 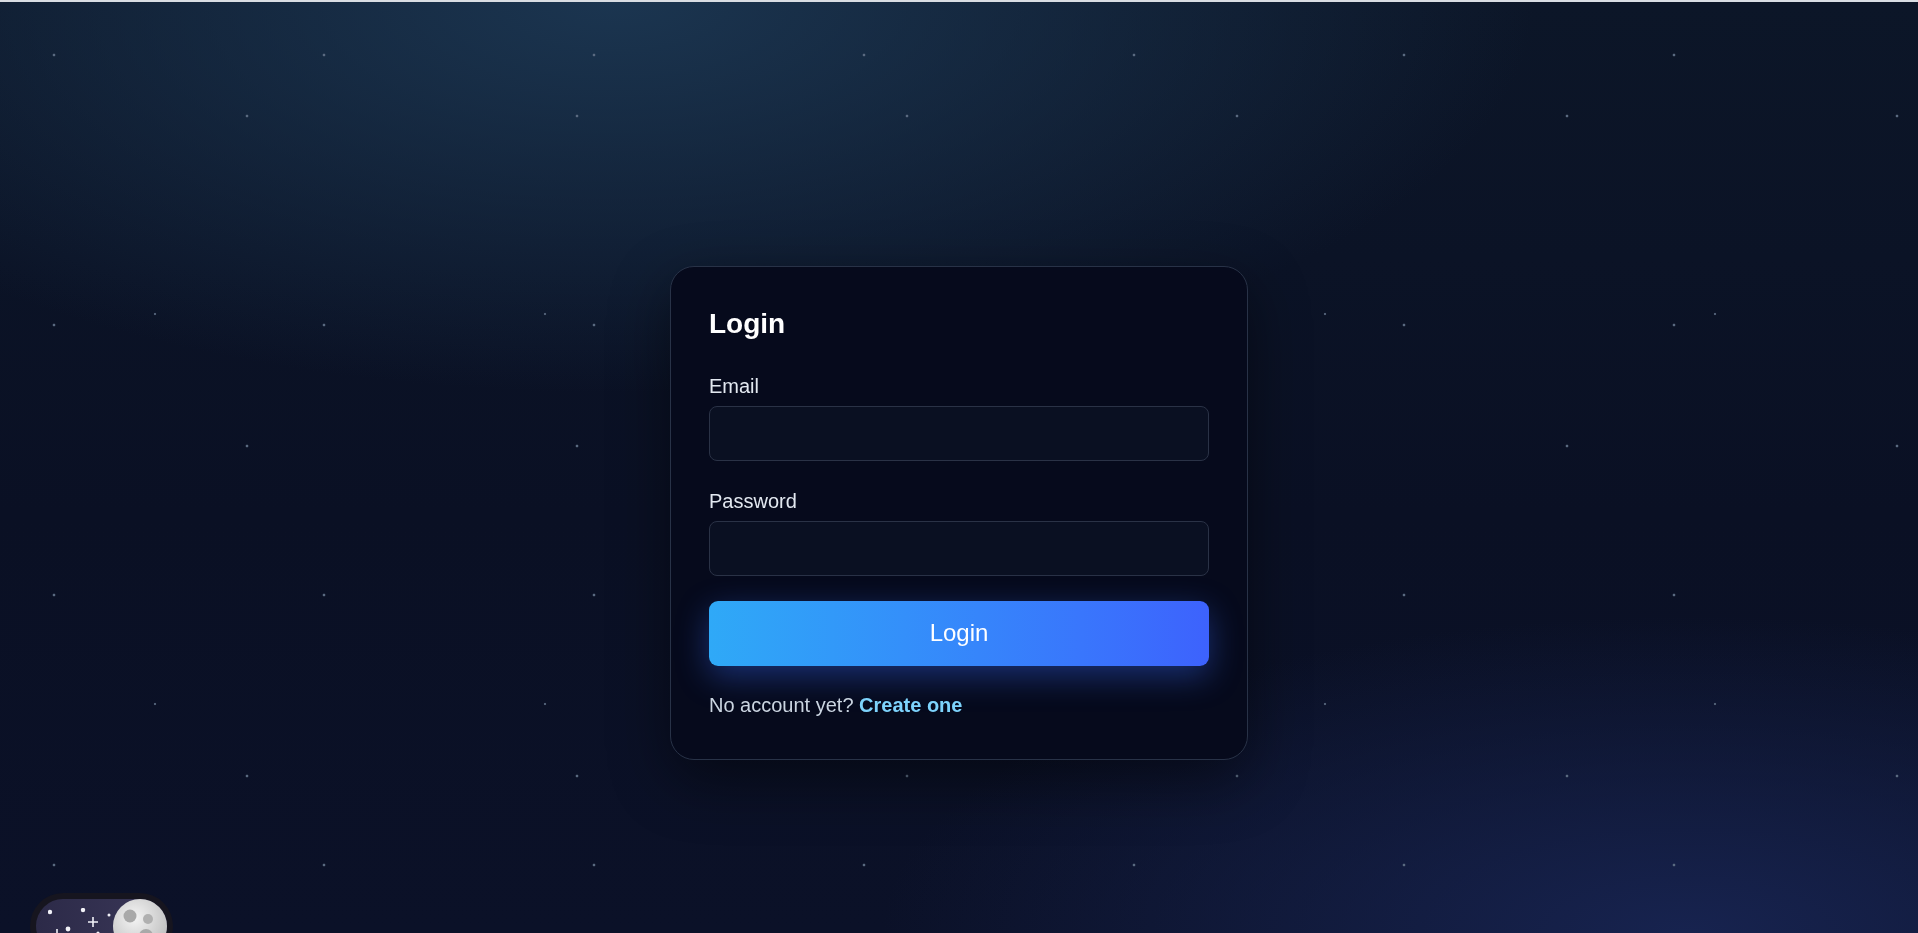 What do you see at coordinates (734, 385) in the screenshot?
I see `field-label: Email` at bounding box center [734, 385].